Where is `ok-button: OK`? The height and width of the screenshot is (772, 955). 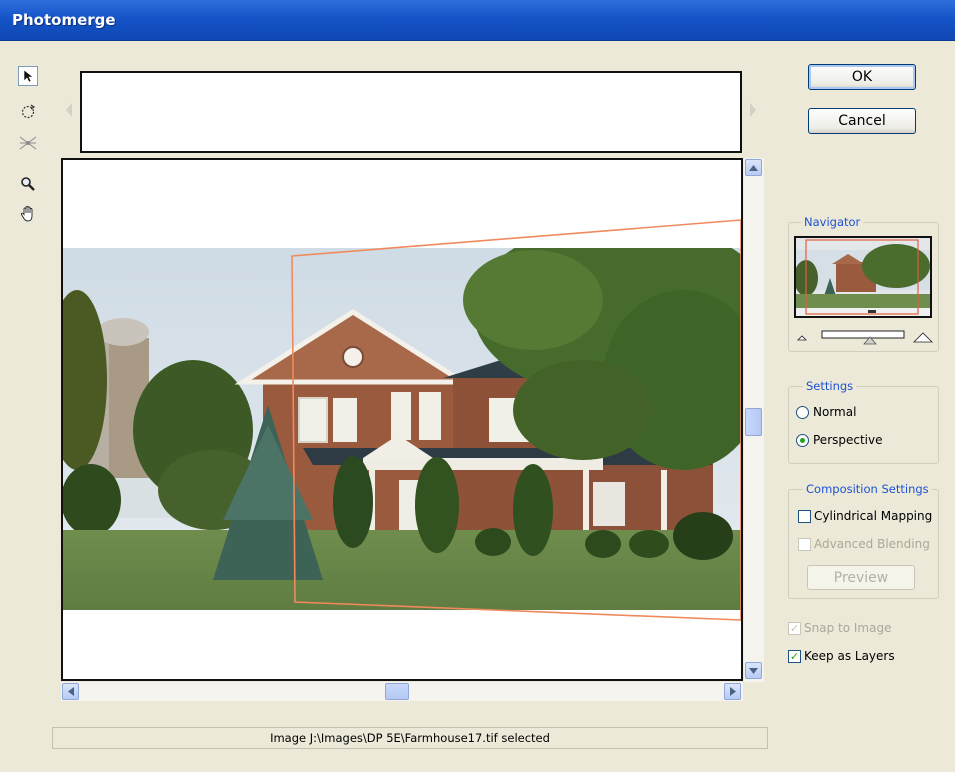
ok-button: OK is located at coordinates (862, 77).